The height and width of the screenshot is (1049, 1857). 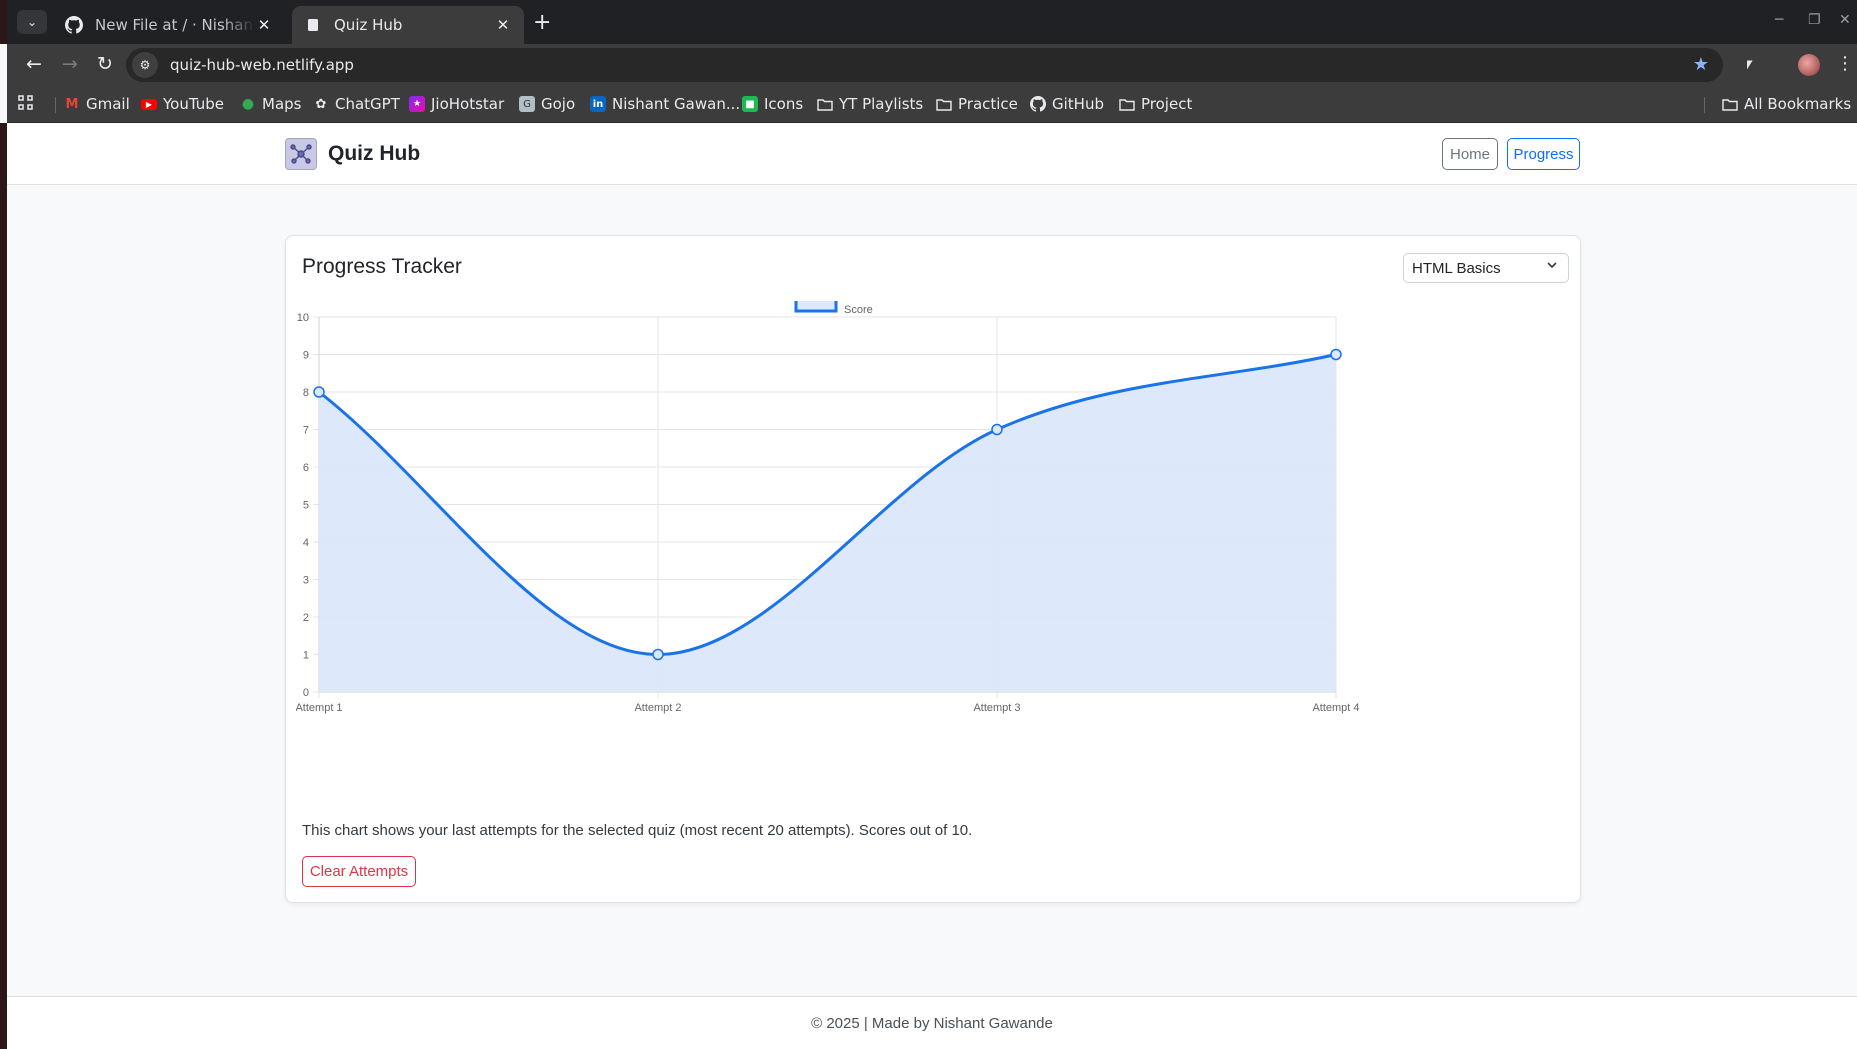 What do you see at coordinates (374, 154) in the screenshot?
I see `brand-title: Quiz Hub` at bounding box center [374, 154].